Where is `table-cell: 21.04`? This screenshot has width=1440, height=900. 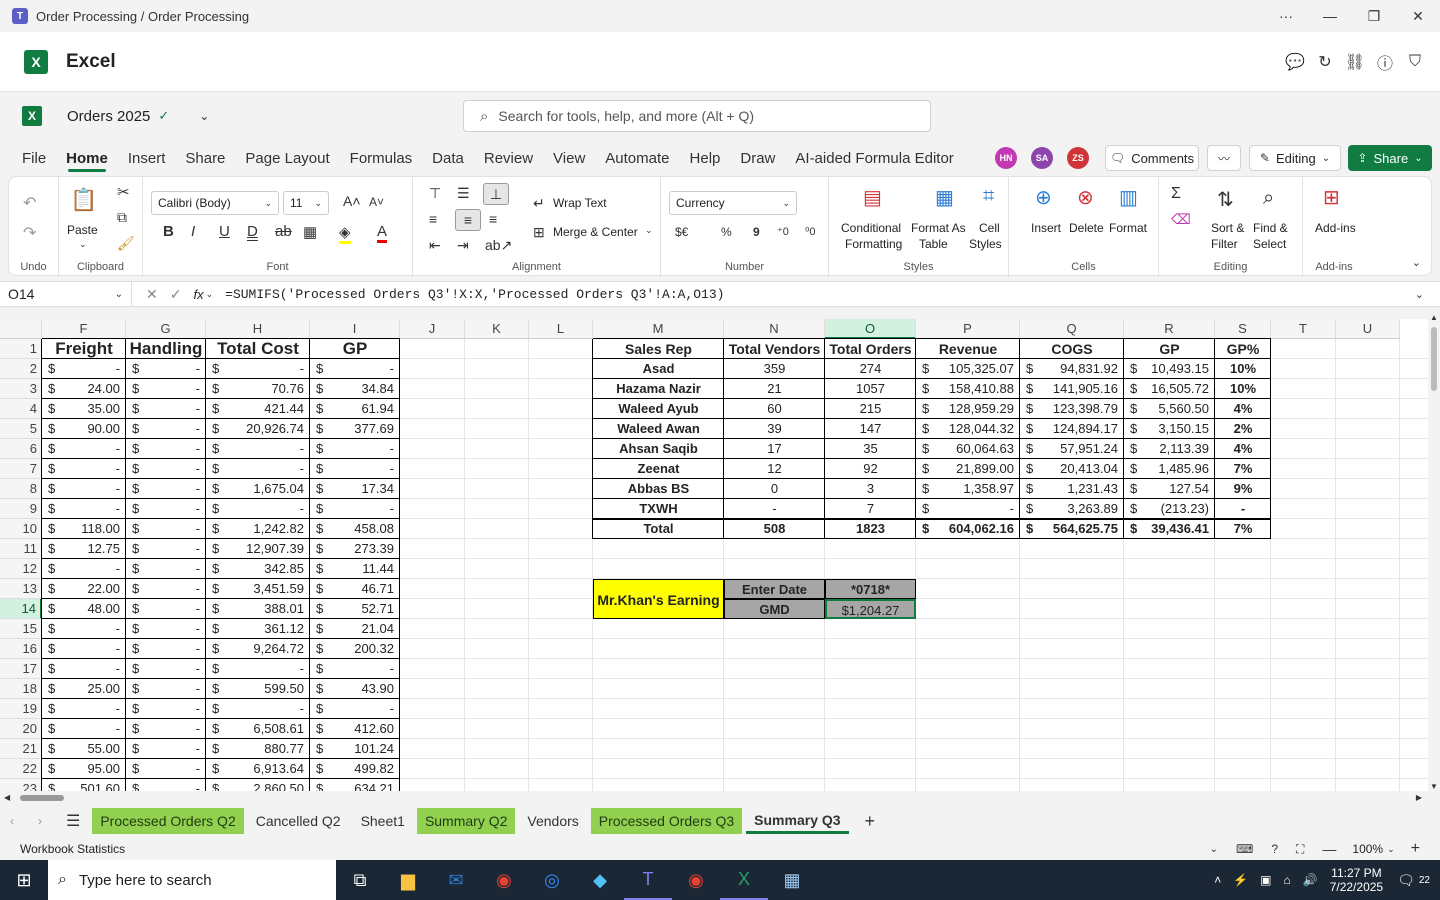
table-cell: 21.04 is located at coordinates (359, 629).